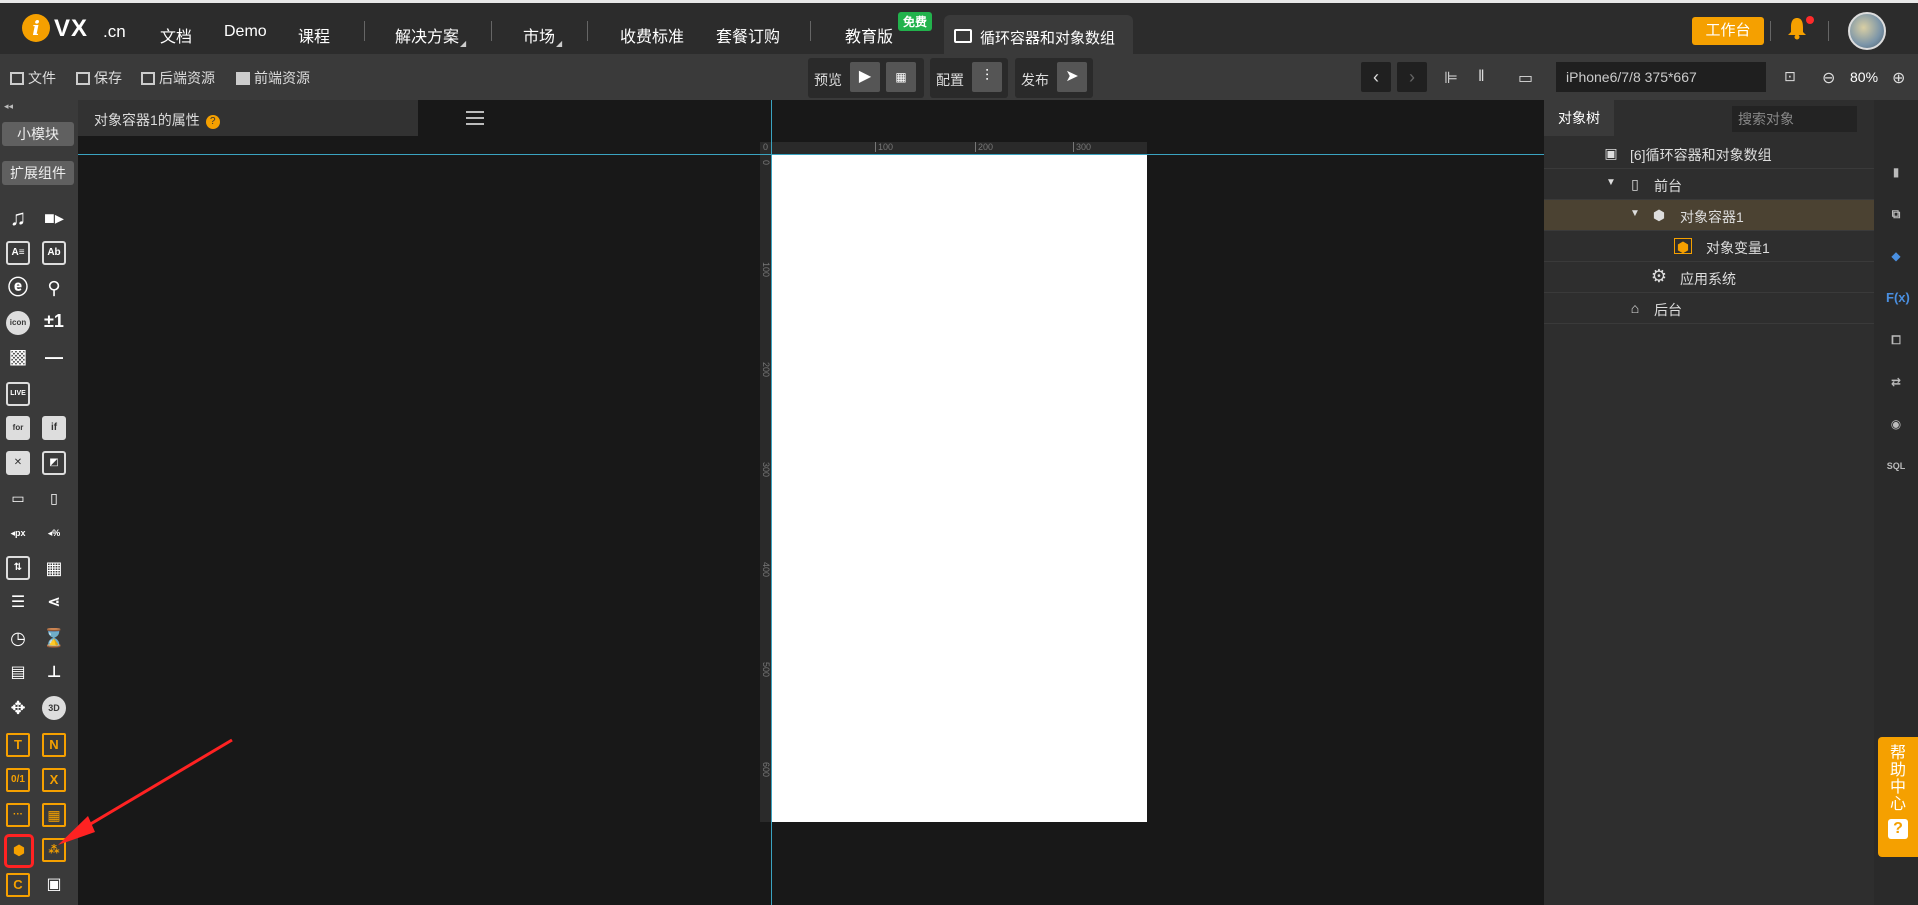 The width and height of the screenshot is (1918, 905). What do you see at coordinates (771, 502) in the screenshot?
I see `guide-line-vertical` at bounding box center [771, 502].